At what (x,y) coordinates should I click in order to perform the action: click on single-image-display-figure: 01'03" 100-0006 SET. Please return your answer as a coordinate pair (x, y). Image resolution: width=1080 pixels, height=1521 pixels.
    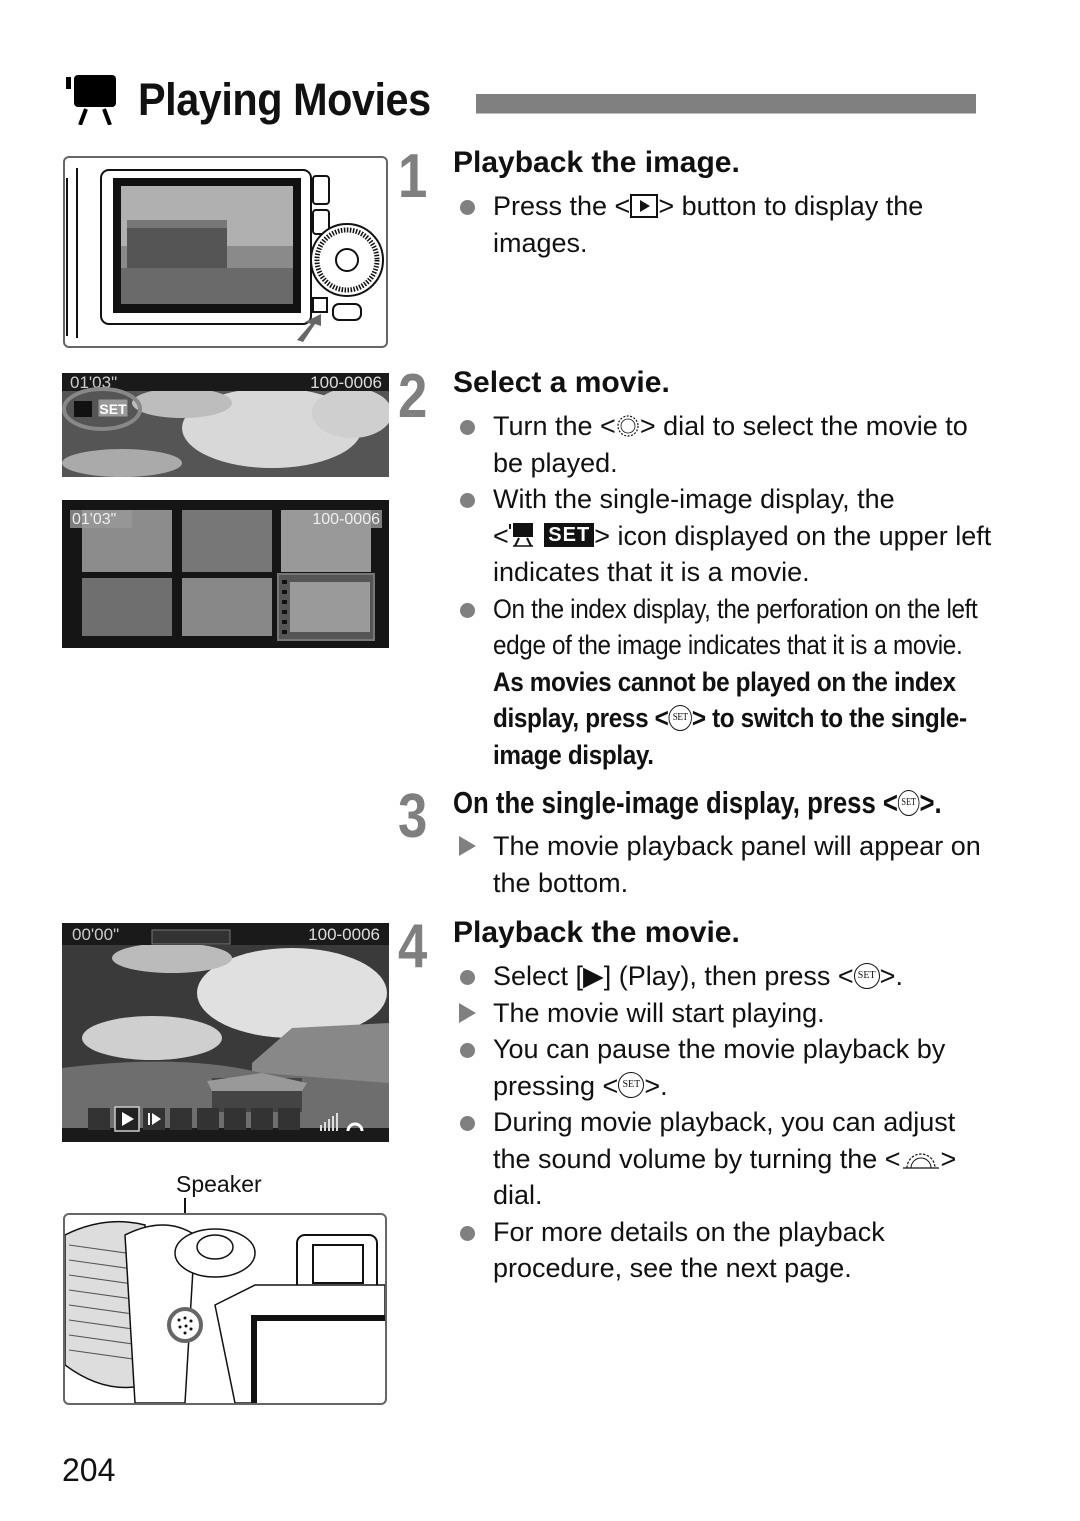
    Looking at the image, I should click on (225, 425).